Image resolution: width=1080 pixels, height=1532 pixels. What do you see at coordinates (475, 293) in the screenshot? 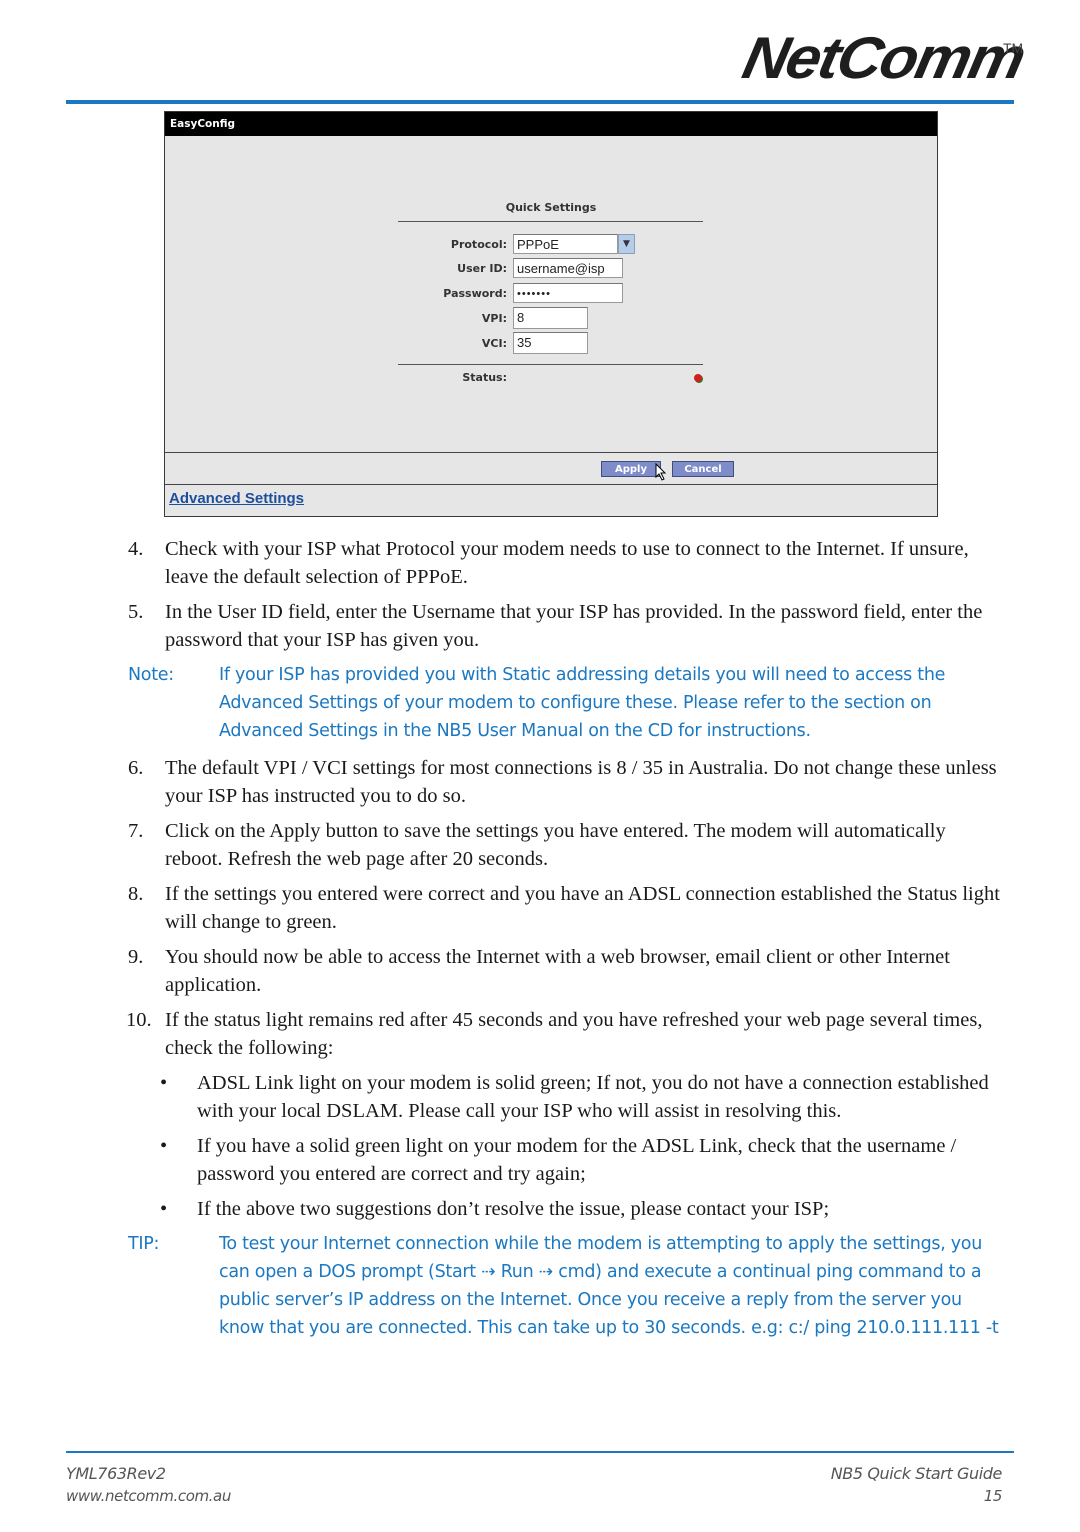
I see `password-label: Password:` at bounding box center [475, 293].